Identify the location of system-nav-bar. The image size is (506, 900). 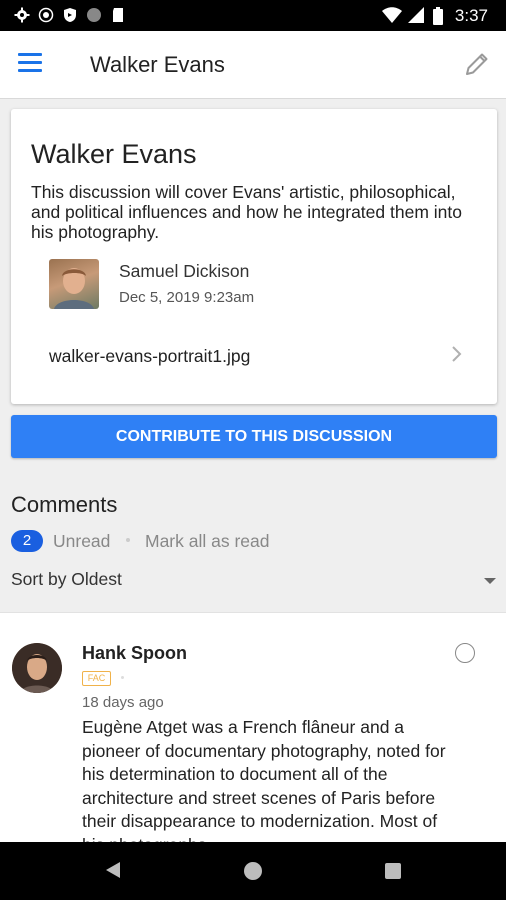
(253, 871).